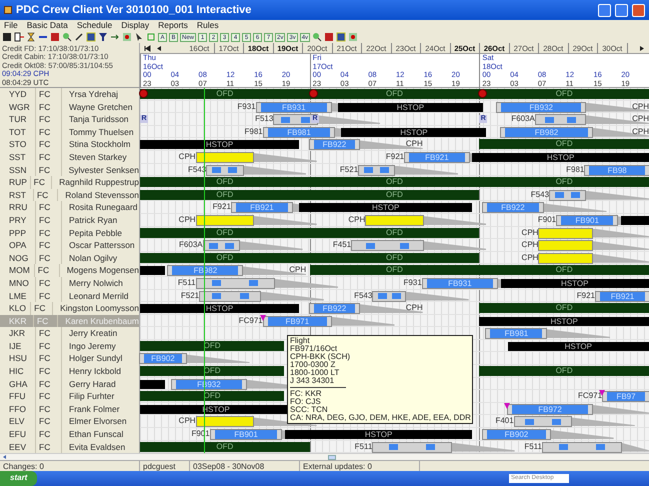  I want to click on crew-name: Gerry Harad, so click(92, 384).